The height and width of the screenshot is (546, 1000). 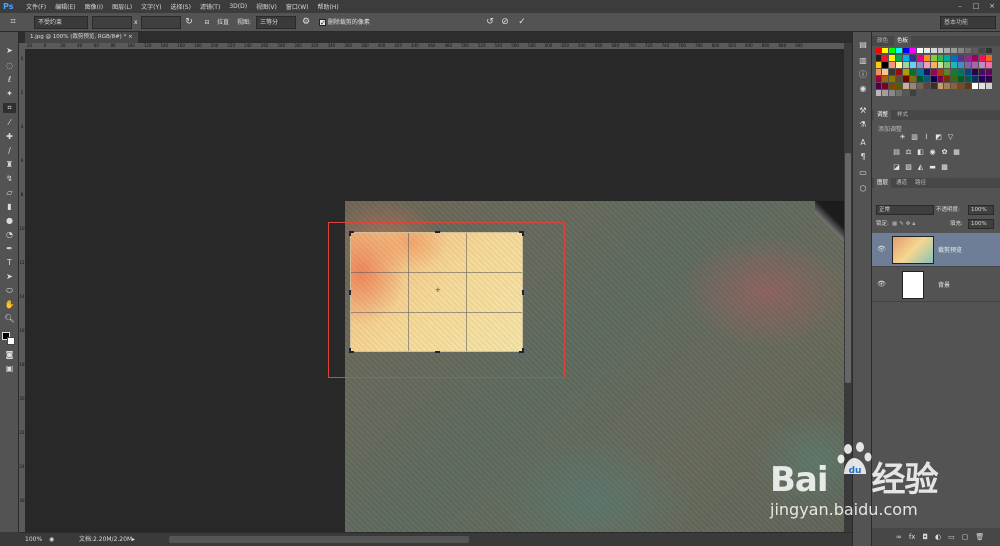 What do you see at coordinates (981, 210) in the screenshot?
I see `opacity-input: 100%` at bounding box center [981, 210].